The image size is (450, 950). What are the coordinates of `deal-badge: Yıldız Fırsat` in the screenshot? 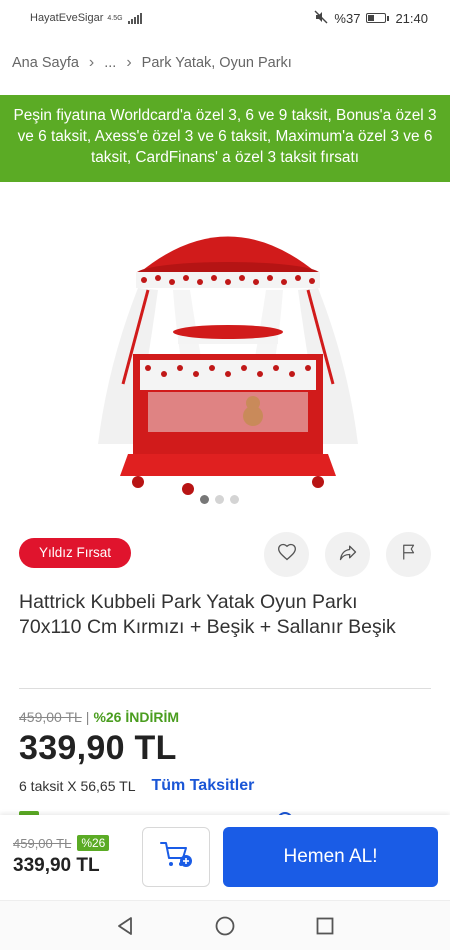 It's located at (75, 553).